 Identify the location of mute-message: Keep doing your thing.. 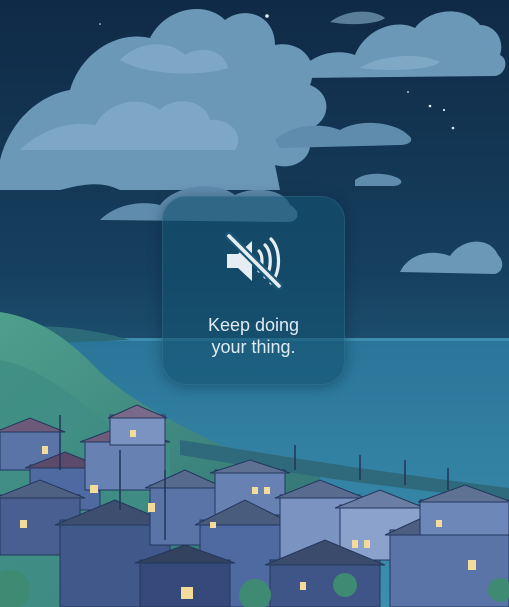
(253, 336).